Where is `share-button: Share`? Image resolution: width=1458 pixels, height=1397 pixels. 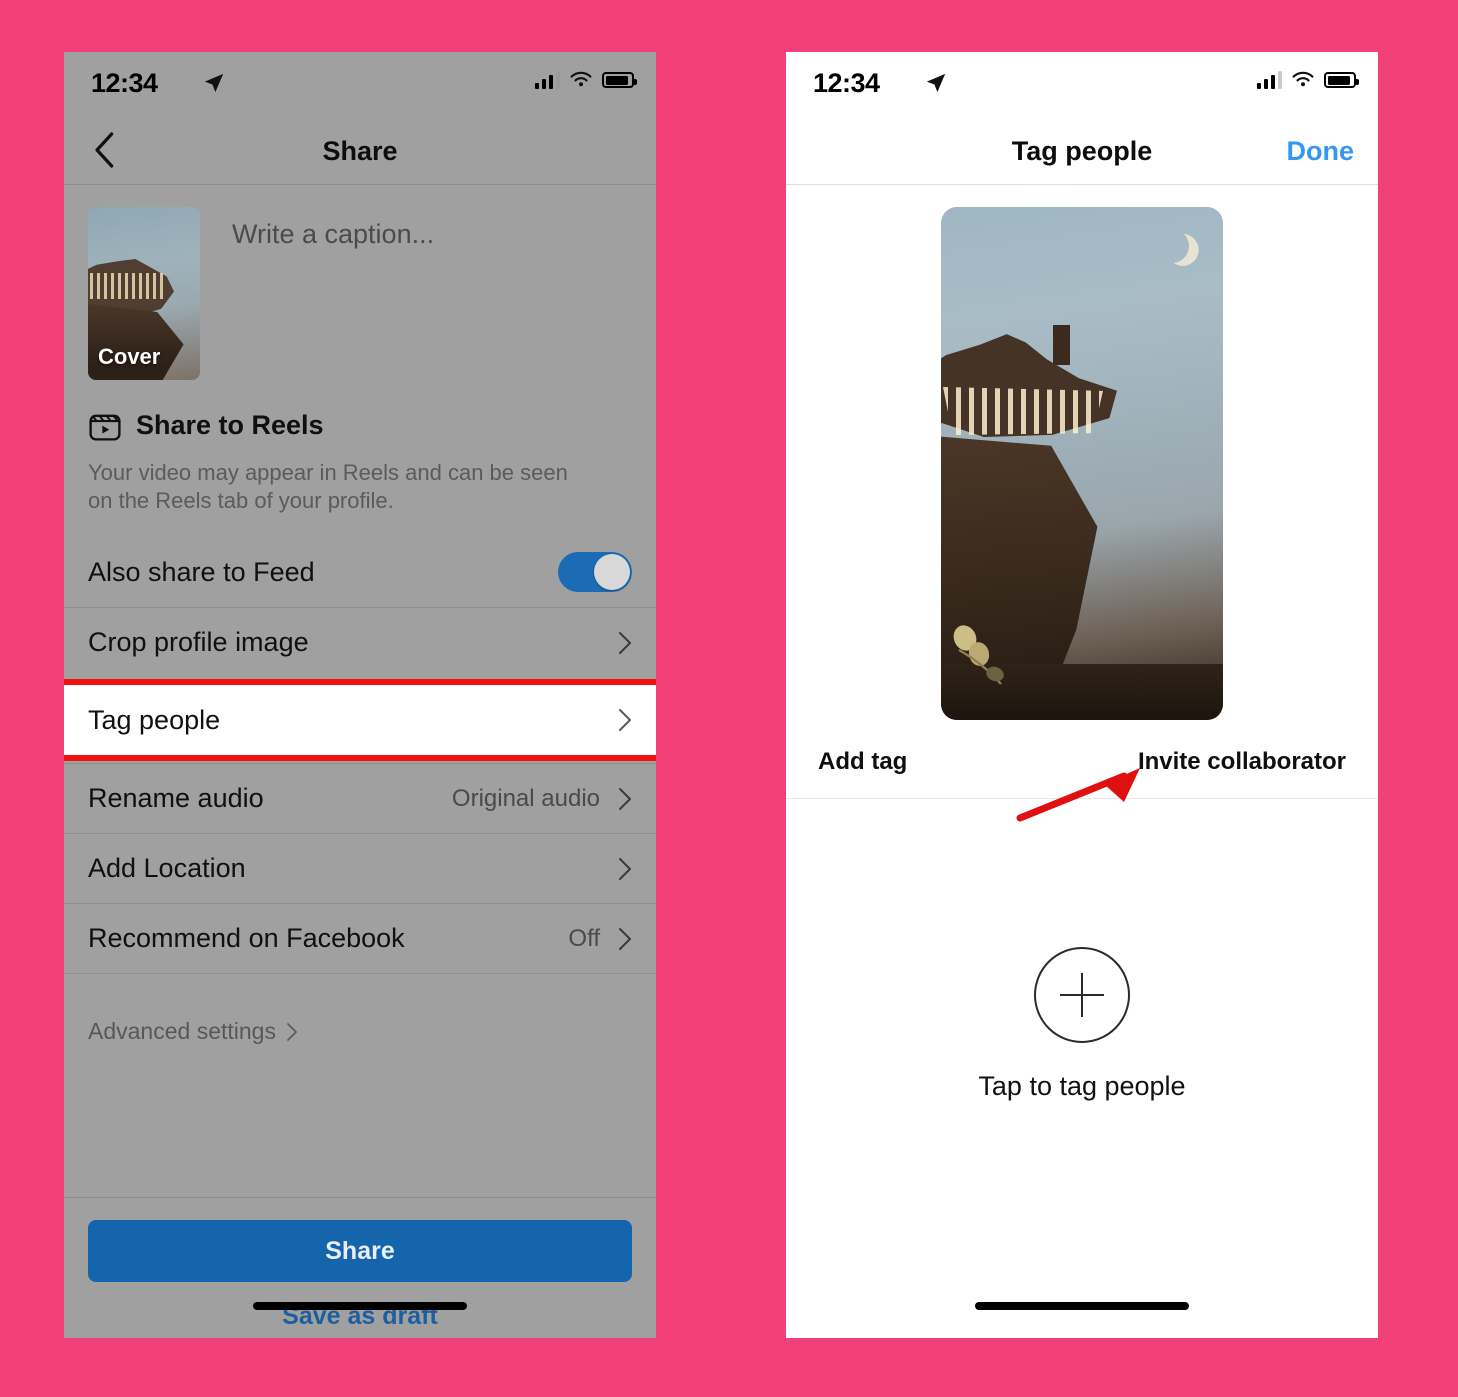
share-button: Share is located at coordinates (360, 1251).